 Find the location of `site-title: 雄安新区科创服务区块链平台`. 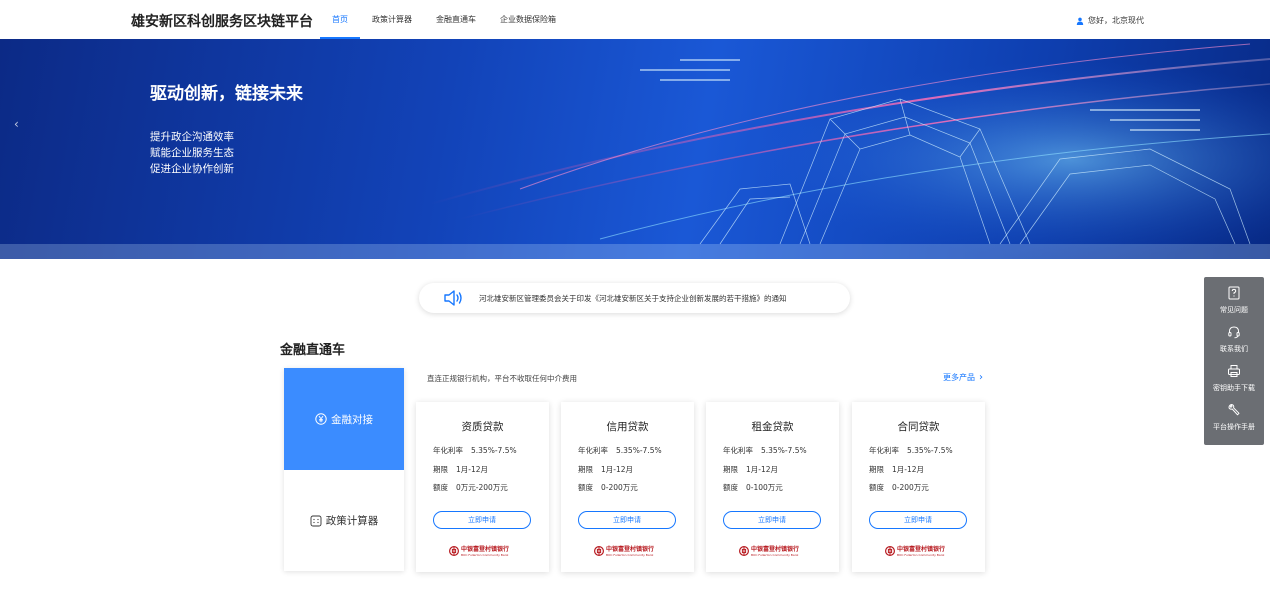

site-title: 雄安新区科创服务区块链平台 is located at coordinates (222, 21).